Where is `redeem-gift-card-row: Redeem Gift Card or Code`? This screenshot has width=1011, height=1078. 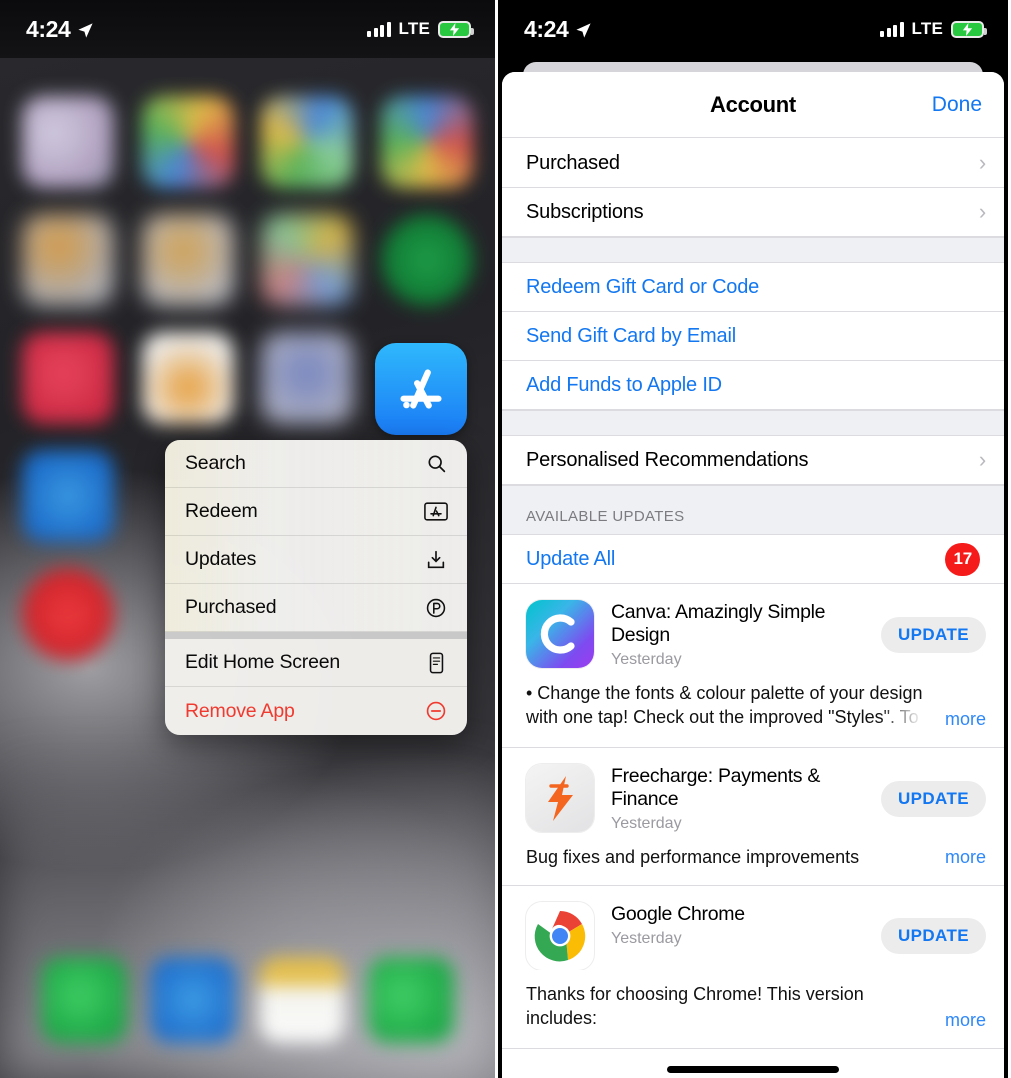 redeem-gift-card-row: Redeem Gift Card or Code is located at coordinates (753, 287).